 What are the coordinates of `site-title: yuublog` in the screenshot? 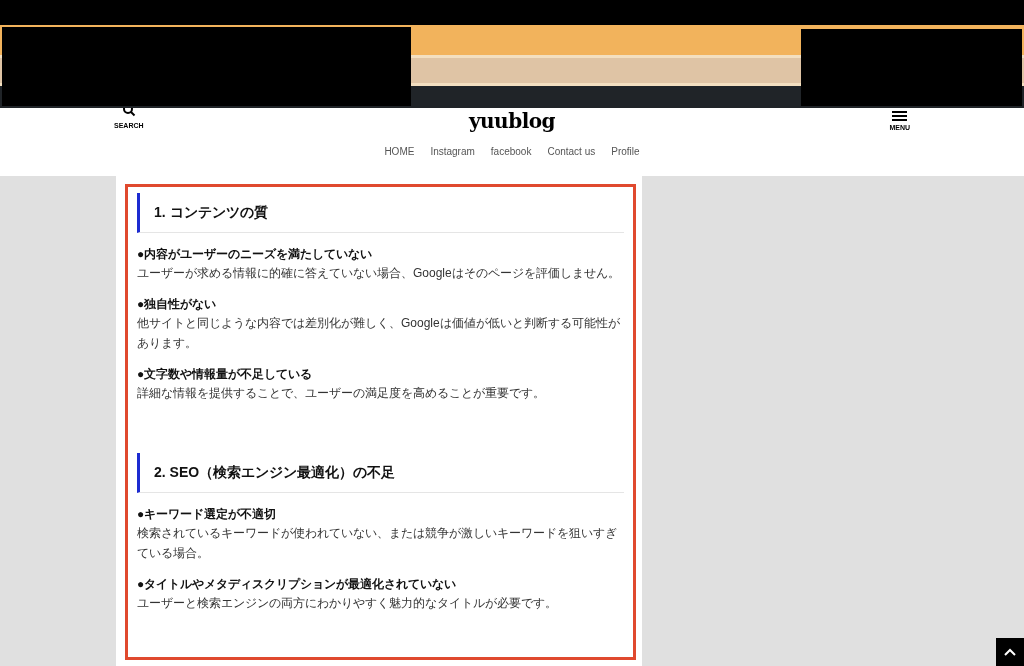 It's located at (512, 121).